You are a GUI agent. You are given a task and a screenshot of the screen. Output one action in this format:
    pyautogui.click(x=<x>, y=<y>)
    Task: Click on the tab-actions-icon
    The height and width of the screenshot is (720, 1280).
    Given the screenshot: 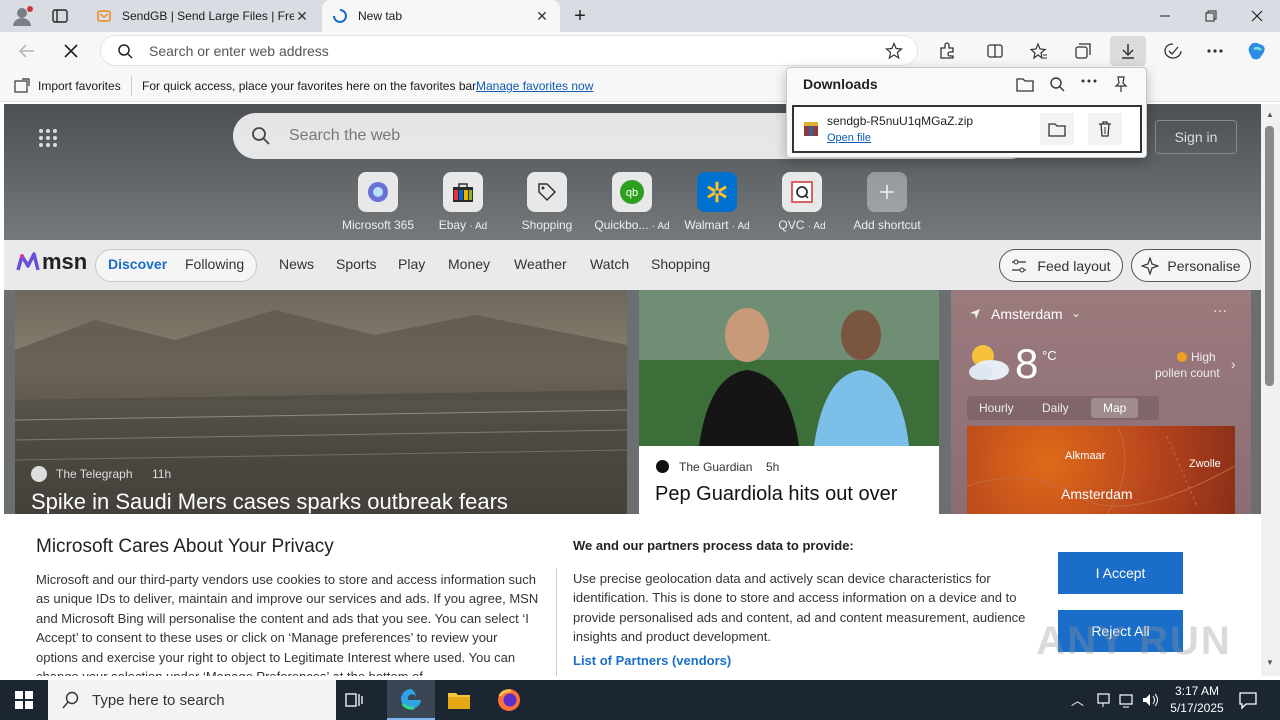 What is the action you would take?
    pyautogui.click(x=60, y=16)
    